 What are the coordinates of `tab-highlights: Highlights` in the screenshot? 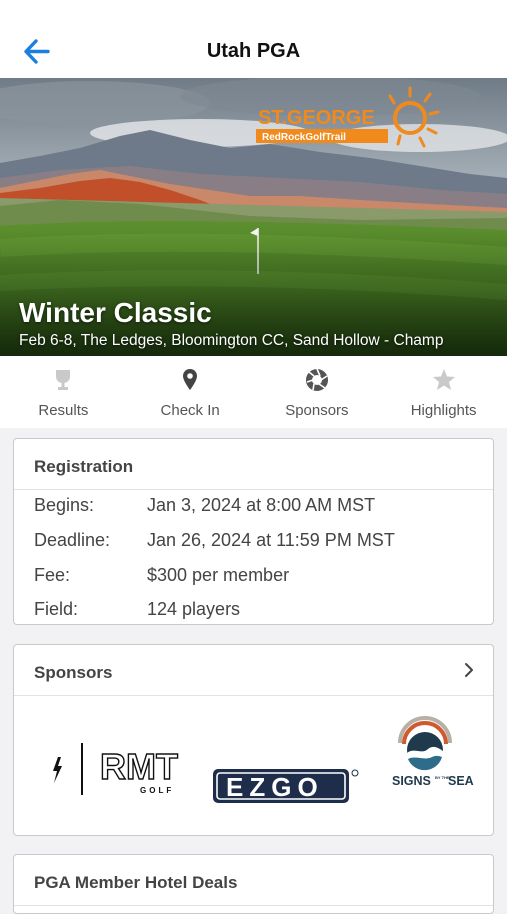 It's located at (443, 392).